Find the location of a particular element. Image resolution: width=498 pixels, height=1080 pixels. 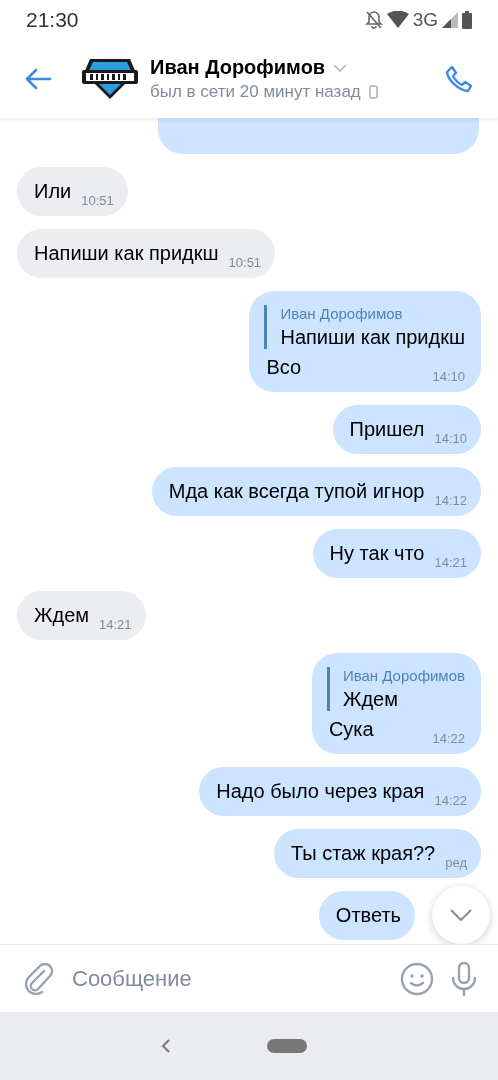

last-seen-status: был в сети 20 минут назад is located at coordinates (255, 92).